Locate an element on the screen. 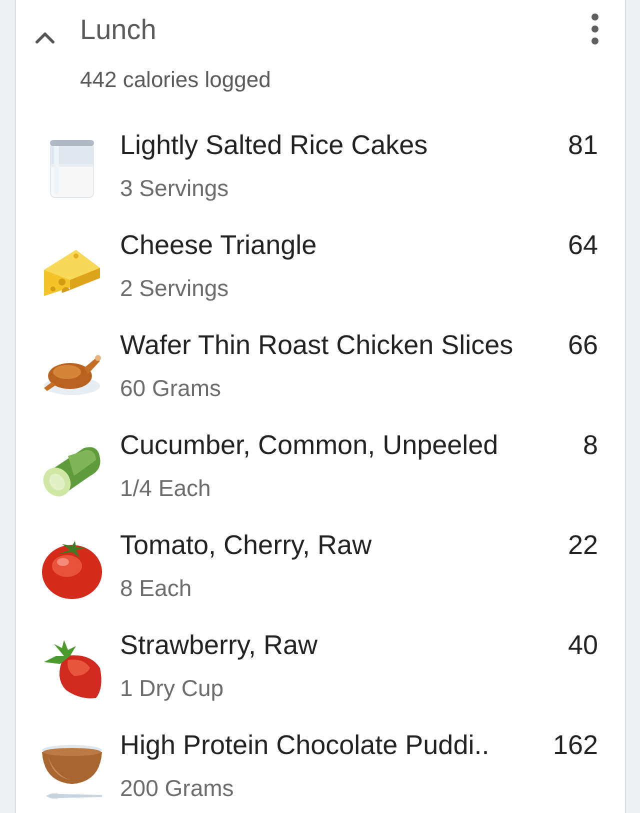 The image size is (640, 813). food-name: Lightly Salted Rice Cakes is located at coordinates (274, 145).